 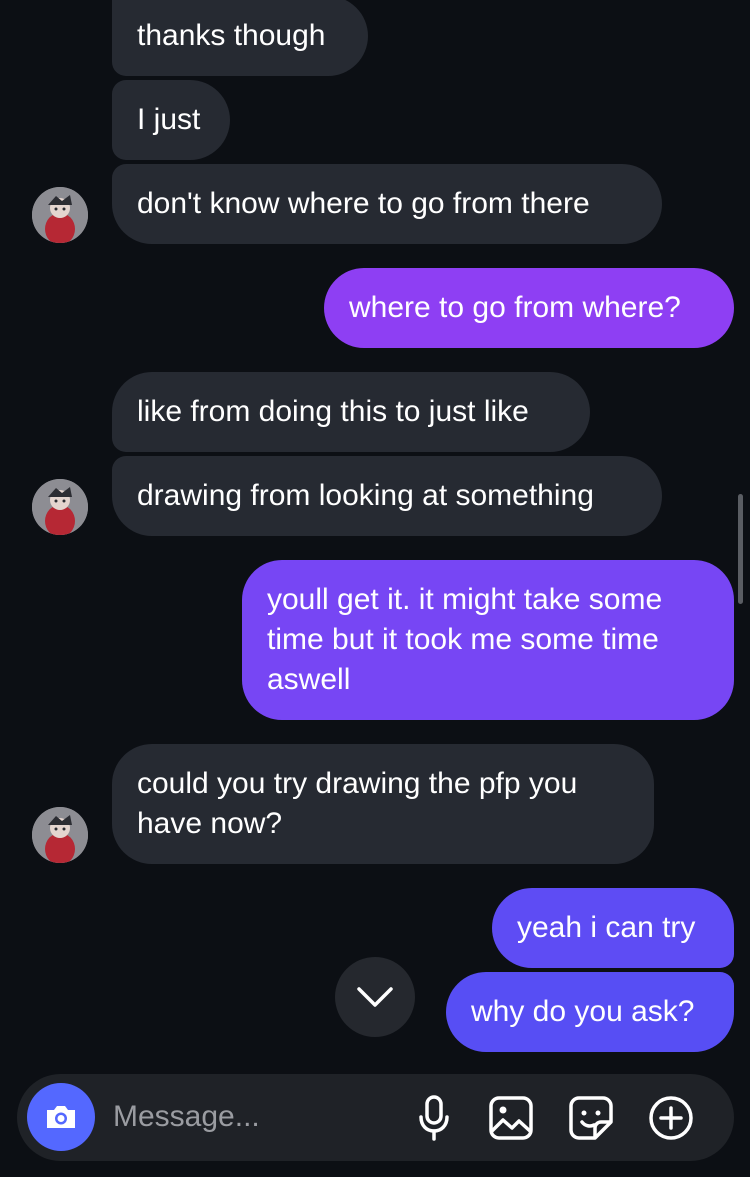 I want to click on message-text: I just, so click(x=169, y=119).